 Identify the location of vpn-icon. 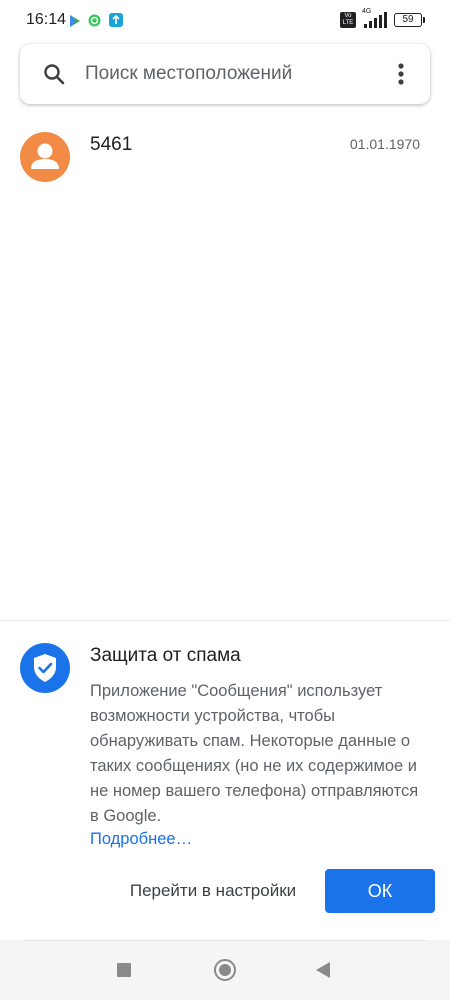
(94, 23).